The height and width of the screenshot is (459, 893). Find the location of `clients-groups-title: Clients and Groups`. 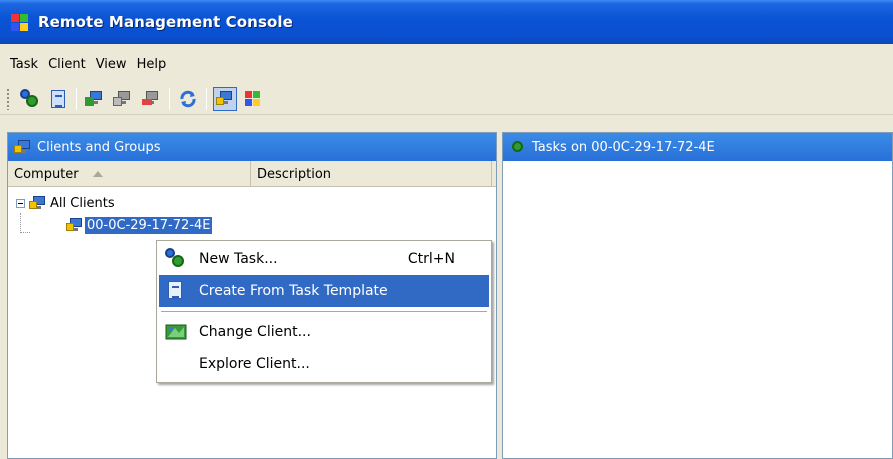

clients-groups-title: Clients and Groups is located at coordinates (99, 147).